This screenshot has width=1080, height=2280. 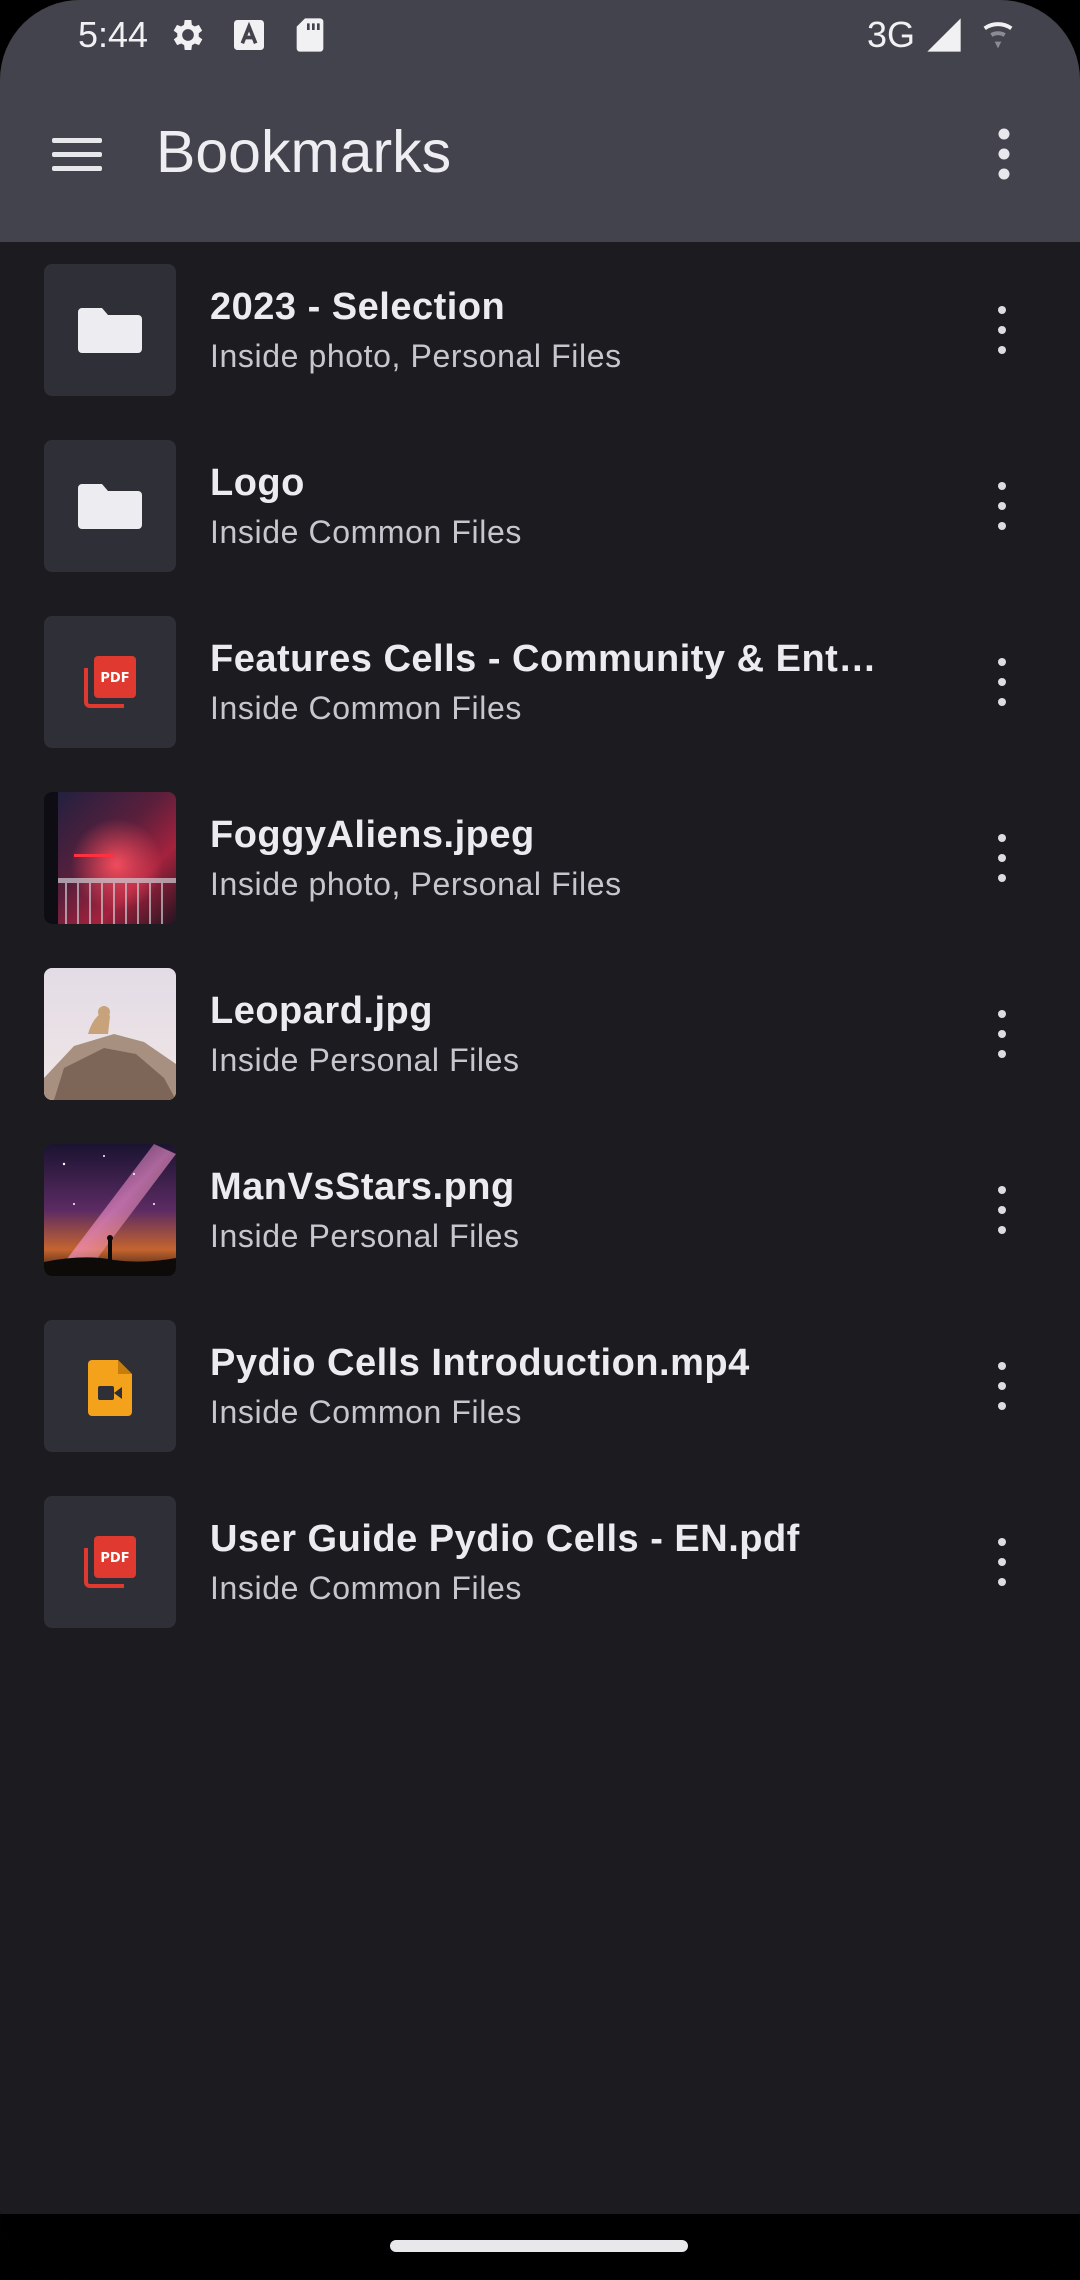 What do you see at coordinates (362, 1187) in the screenshot?
I see `bookmark-name: ManVsStars.png` at bounding box center [362, 1187].